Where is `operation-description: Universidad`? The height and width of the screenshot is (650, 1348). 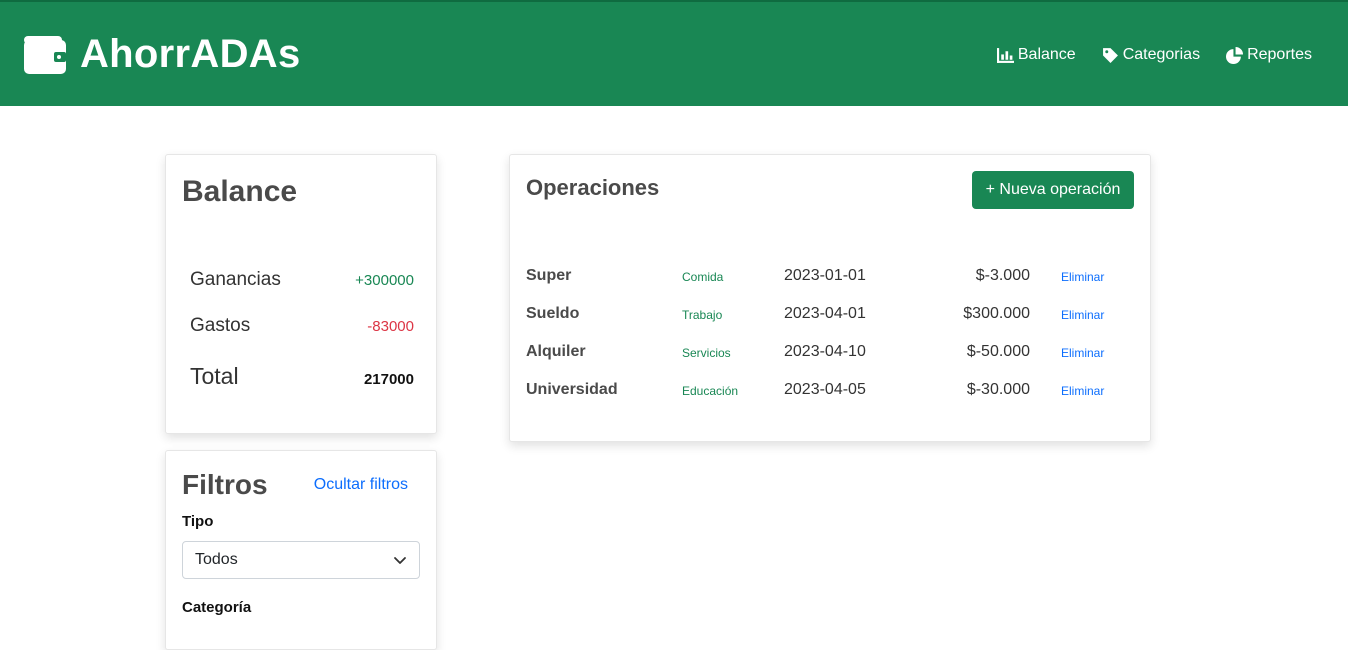
operation-description: Universidad is located at coordinates (572, 389).